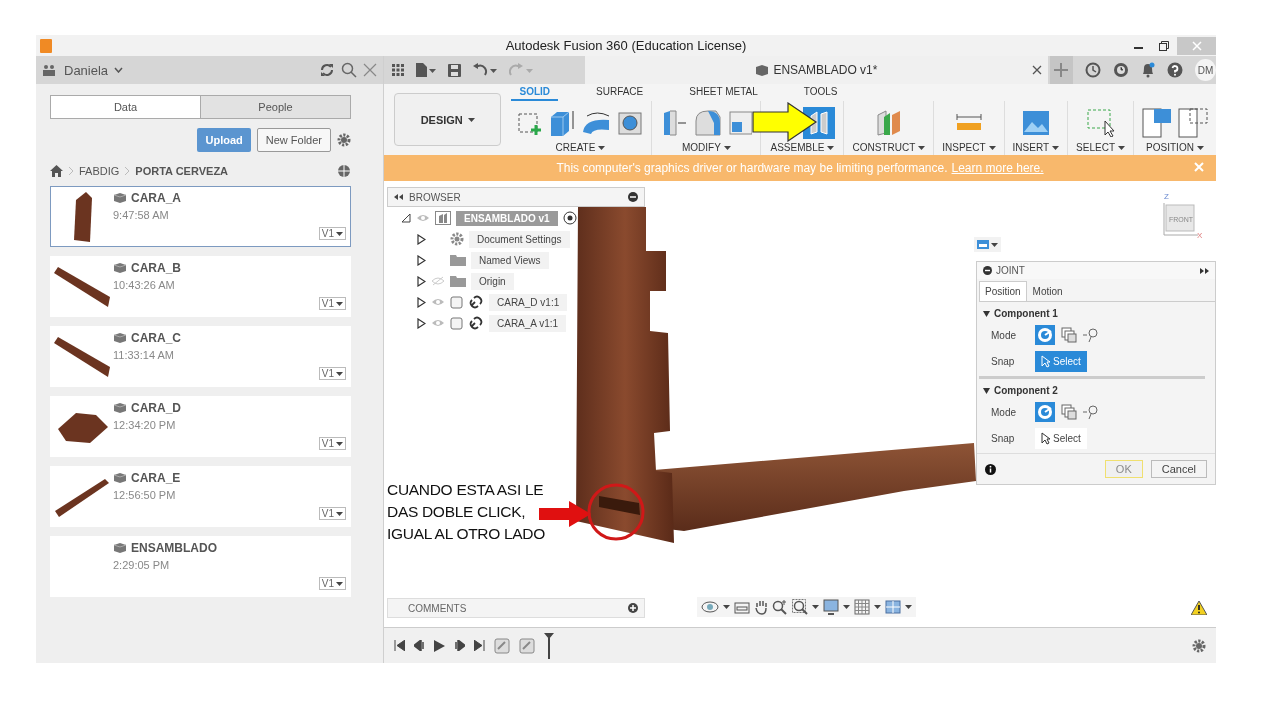  What do you see at coordinates (86, 70) in the screenshot?
I see `user-name: Daniela` at bounding box center [86, 70].